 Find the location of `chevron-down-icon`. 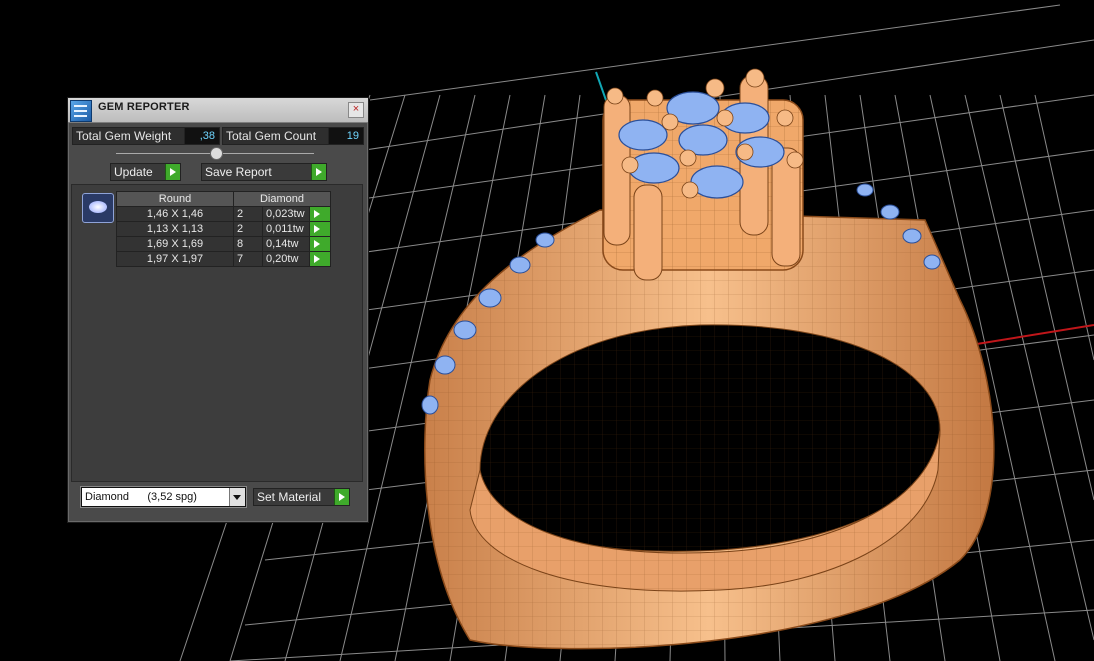

chevron-down-icon is located at coordinates (237, 497).